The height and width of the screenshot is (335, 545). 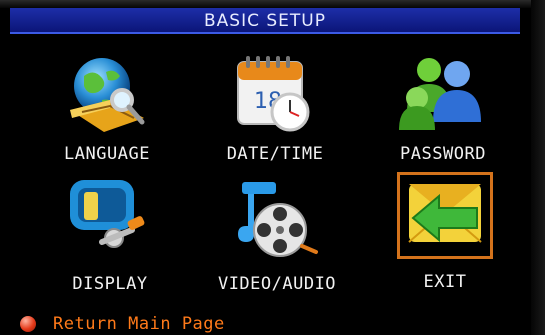 I want to click on menu-item-label: EXIT, so click(x=445, y=282).